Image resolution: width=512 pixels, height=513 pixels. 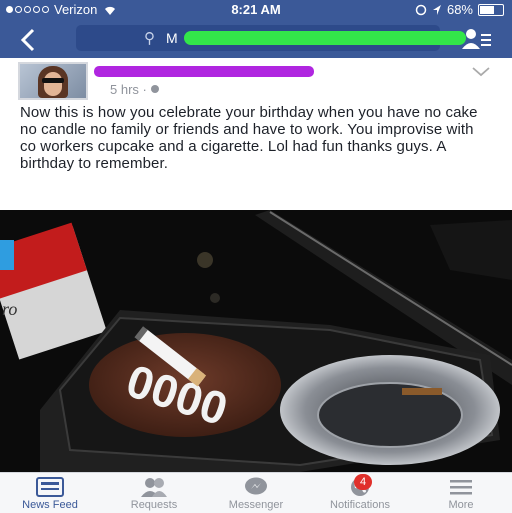 What do you see at coordinates (256, 486) in the screenshot?
I see `messenger-icon` at bounding box center [256, 486].